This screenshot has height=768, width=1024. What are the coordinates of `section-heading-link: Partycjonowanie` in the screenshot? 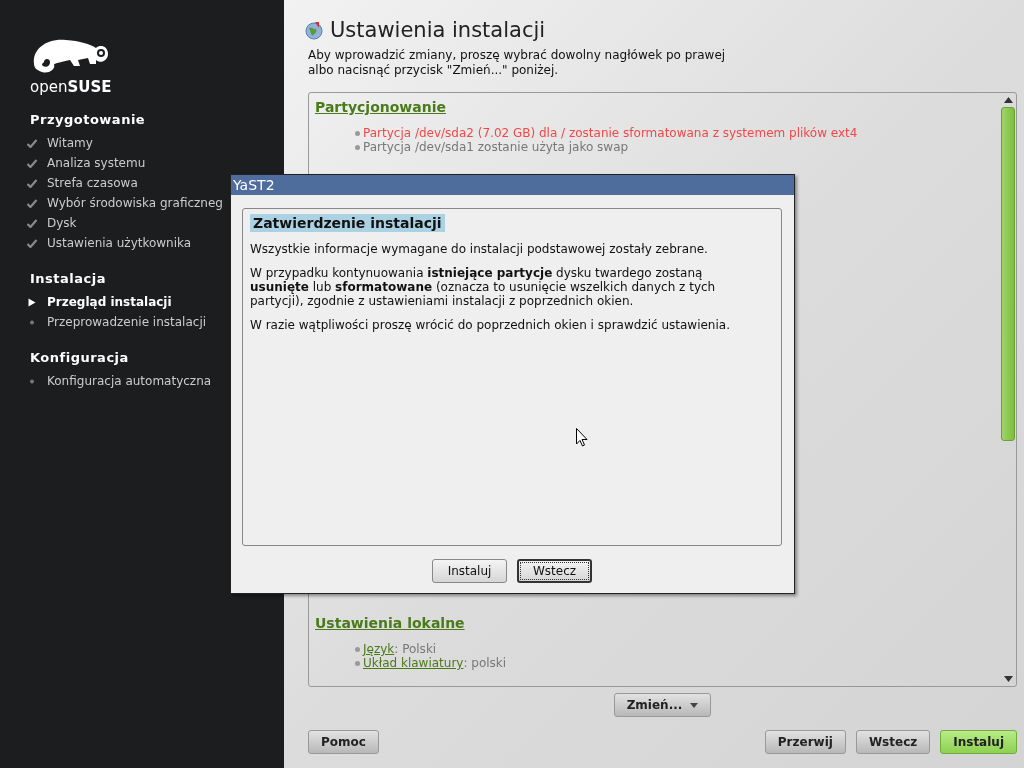 It's located at (380, 107).